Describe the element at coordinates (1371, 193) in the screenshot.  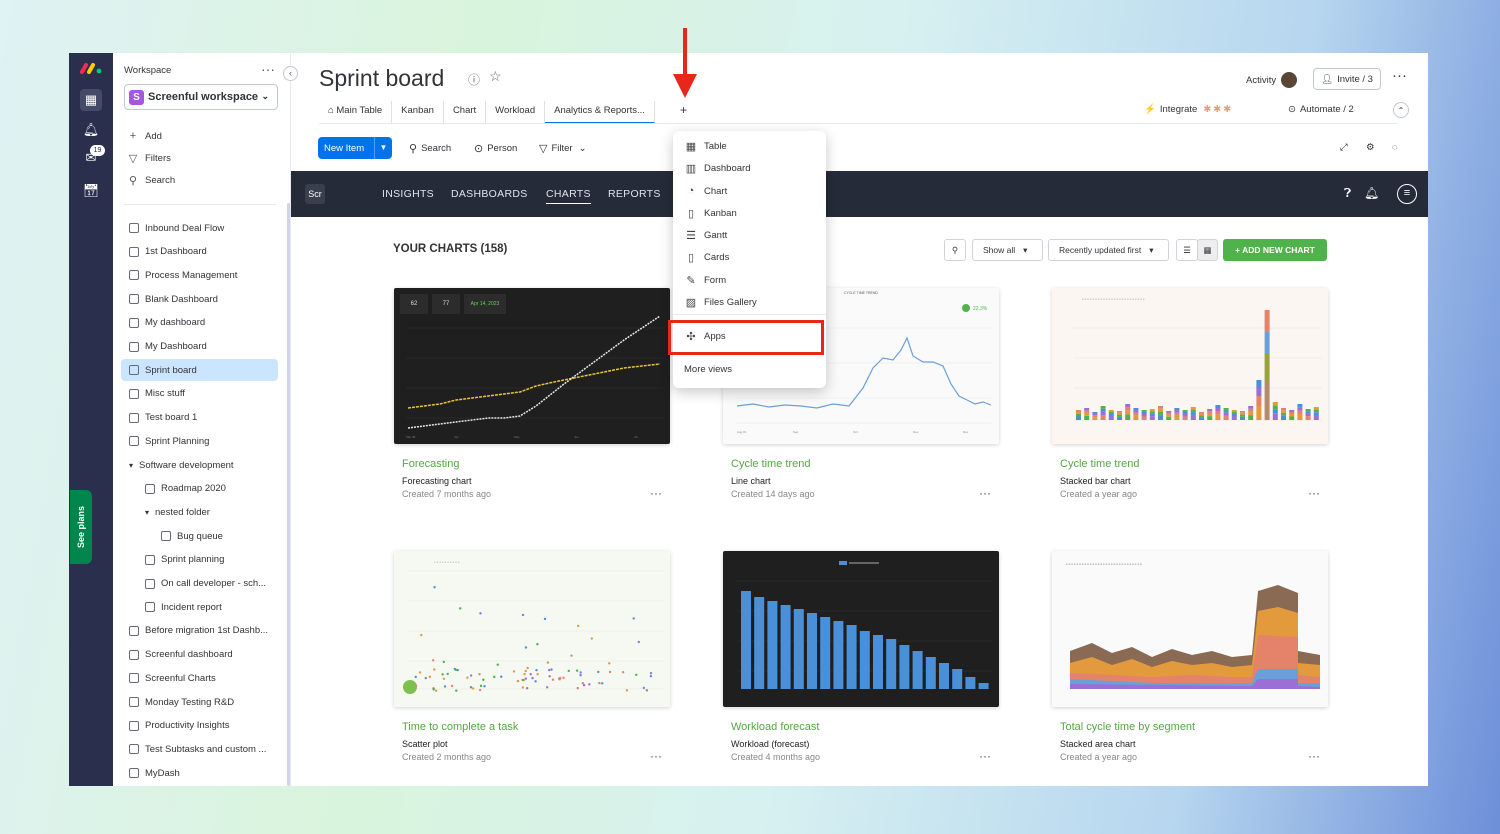
I see `notification-bell-icon: 🔔︎` at that location.